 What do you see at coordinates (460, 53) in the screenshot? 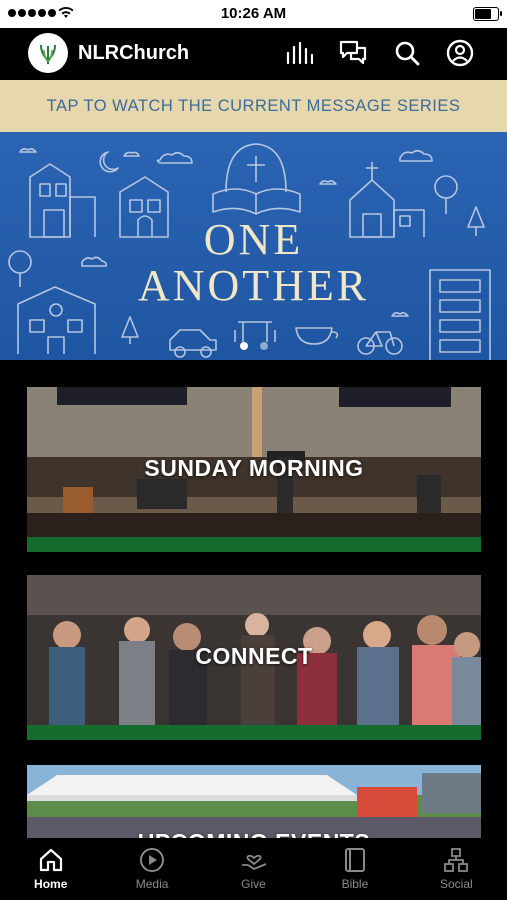
I see `profile-icon` at bounding box center [460, 53].